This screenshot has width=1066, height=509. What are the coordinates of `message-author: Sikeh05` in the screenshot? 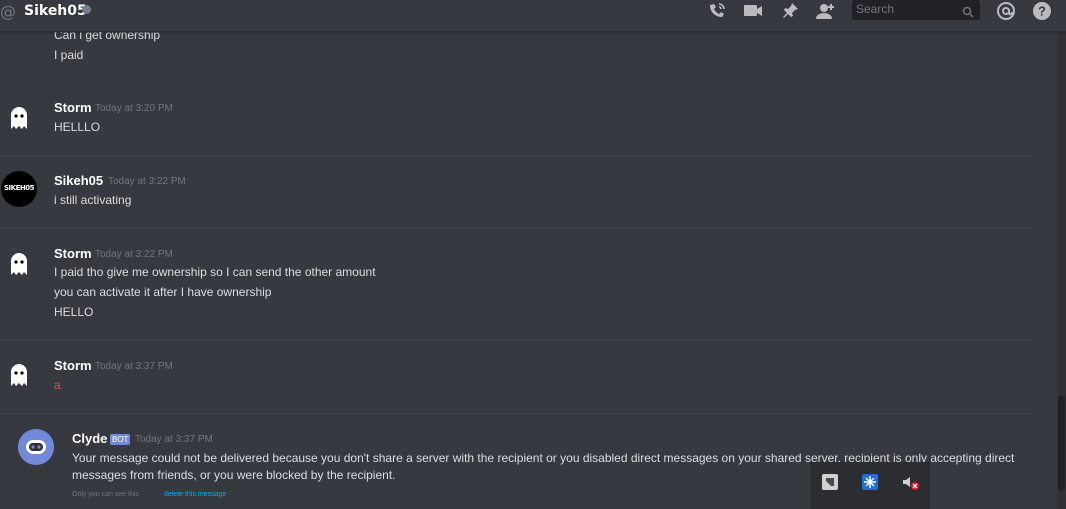 It's located at (78, 180).